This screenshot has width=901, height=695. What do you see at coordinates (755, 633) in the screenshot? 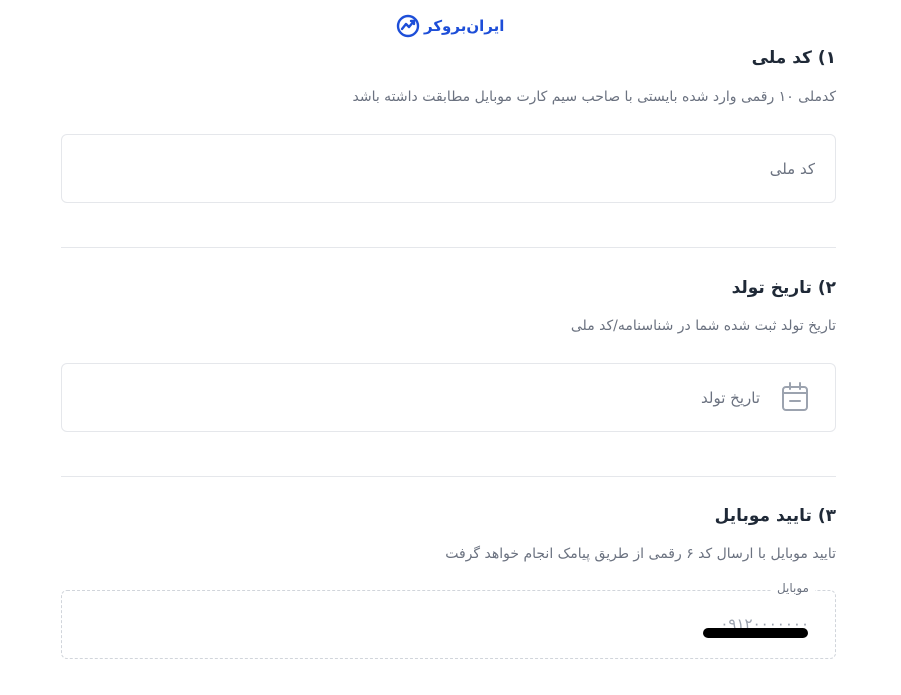
I see `redaction-mark` at bounding box center [755, 633].